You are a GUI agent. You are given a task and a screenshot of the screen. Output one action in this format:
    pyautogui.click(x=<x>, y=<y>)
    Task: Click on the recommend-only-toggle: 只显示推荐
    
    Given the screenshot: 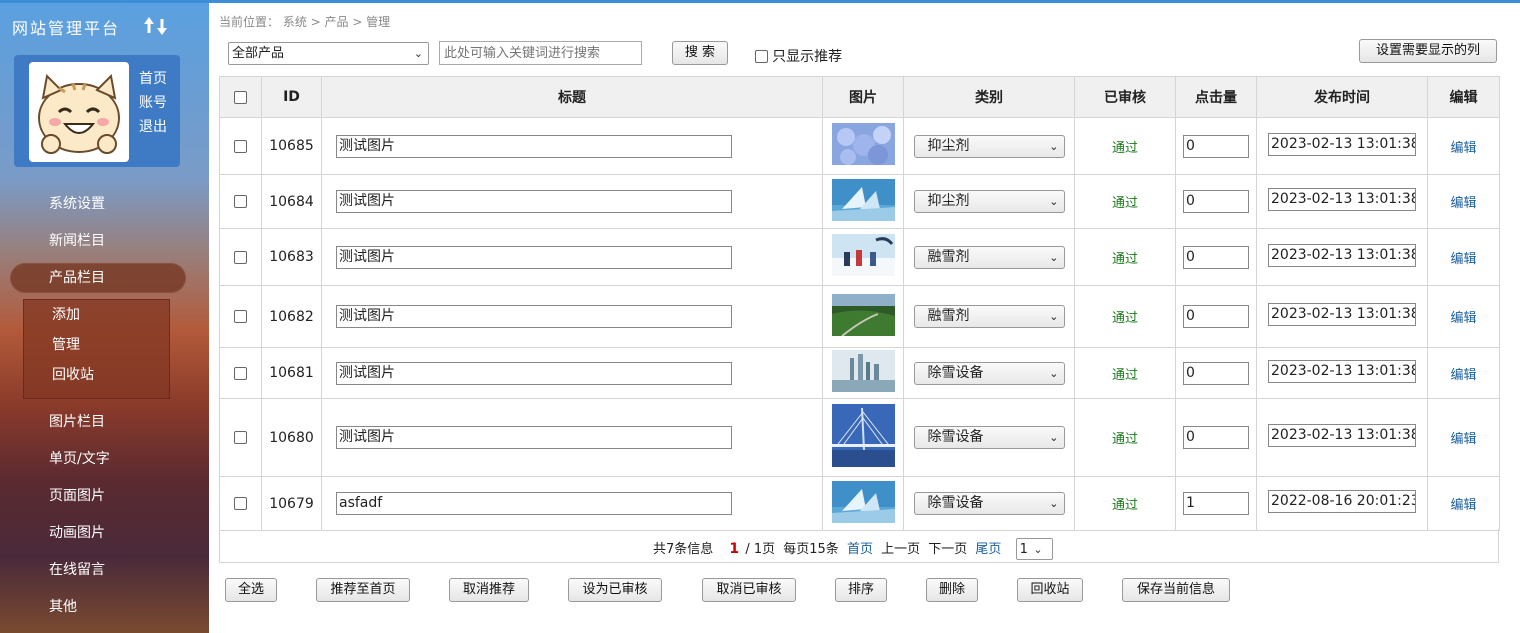 What is the action you would take?
    pyautogui.click(x=798, y=56)
    